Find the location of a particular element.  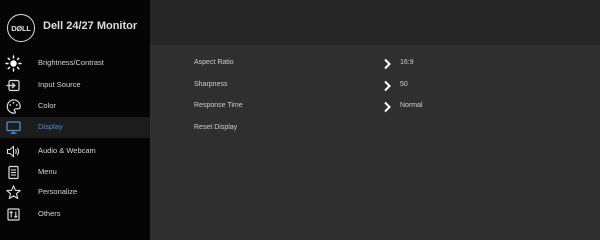

header-strip is located at coordinates (375, 22).